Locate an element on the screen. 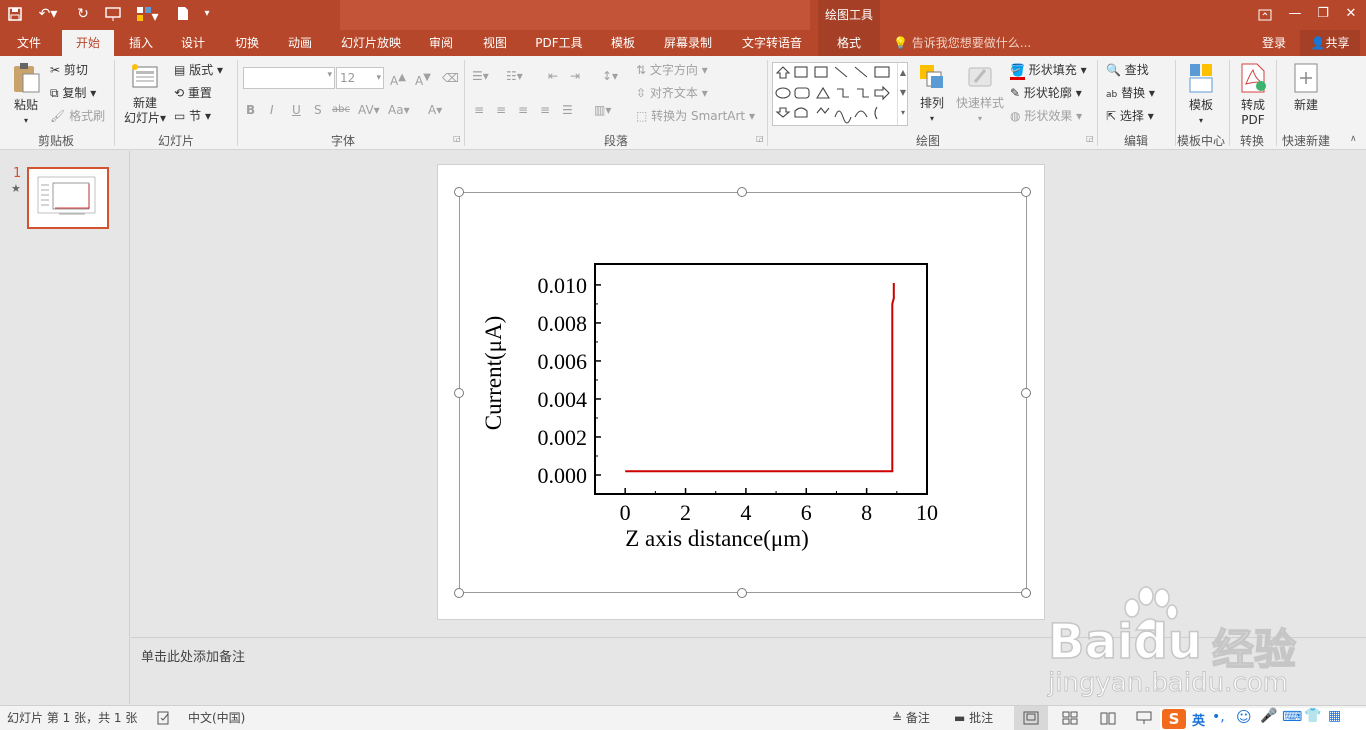  section-button: ▭ 节 ▾ is located at coordinates (192, 116).